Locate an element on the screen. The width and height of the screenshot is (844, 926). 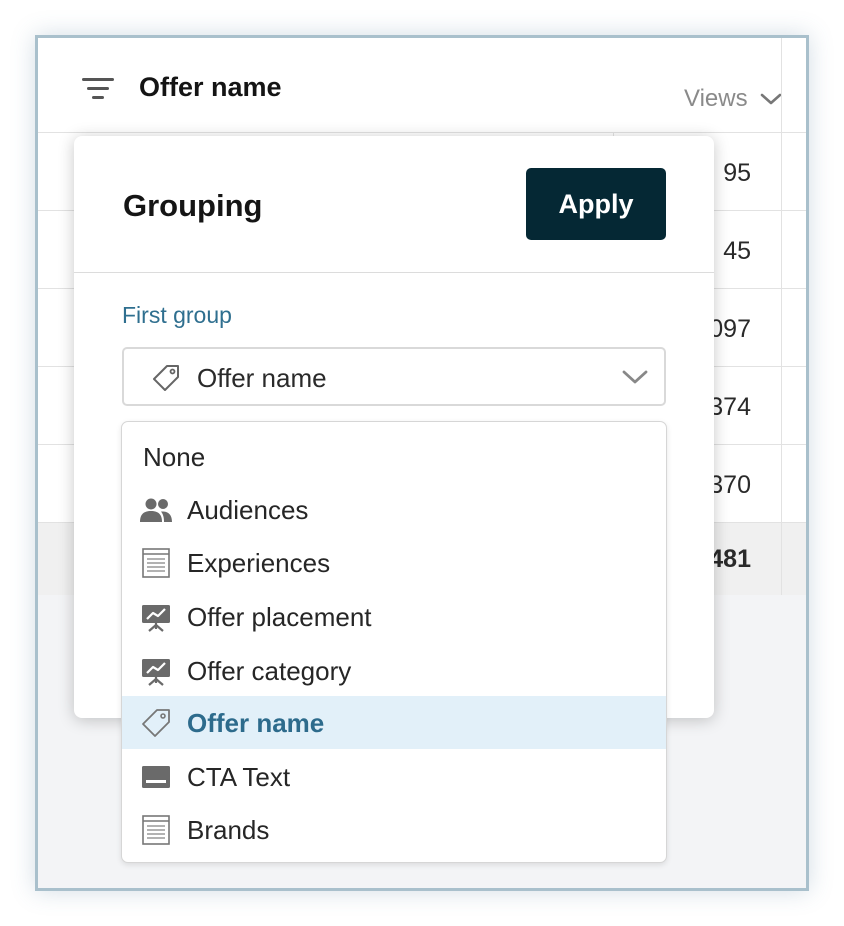
views-column-header: Views is located at coordinates (716, 99).